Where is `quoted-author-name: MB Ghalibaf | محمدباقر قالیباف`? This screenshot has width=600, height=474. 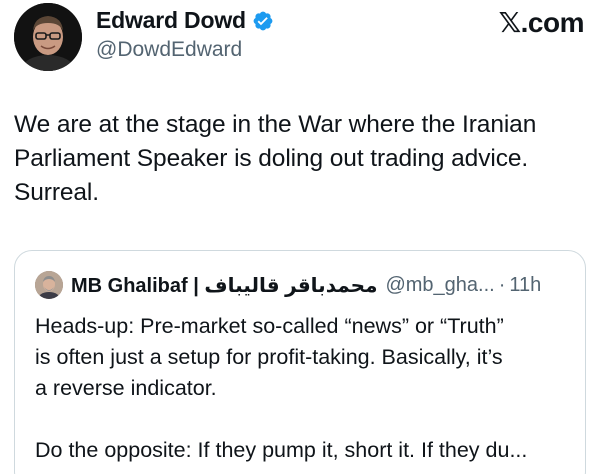
quoted-author-name: MB Ghalibaf | محمدباقر قالیباف is located at coordinates (224, 285).